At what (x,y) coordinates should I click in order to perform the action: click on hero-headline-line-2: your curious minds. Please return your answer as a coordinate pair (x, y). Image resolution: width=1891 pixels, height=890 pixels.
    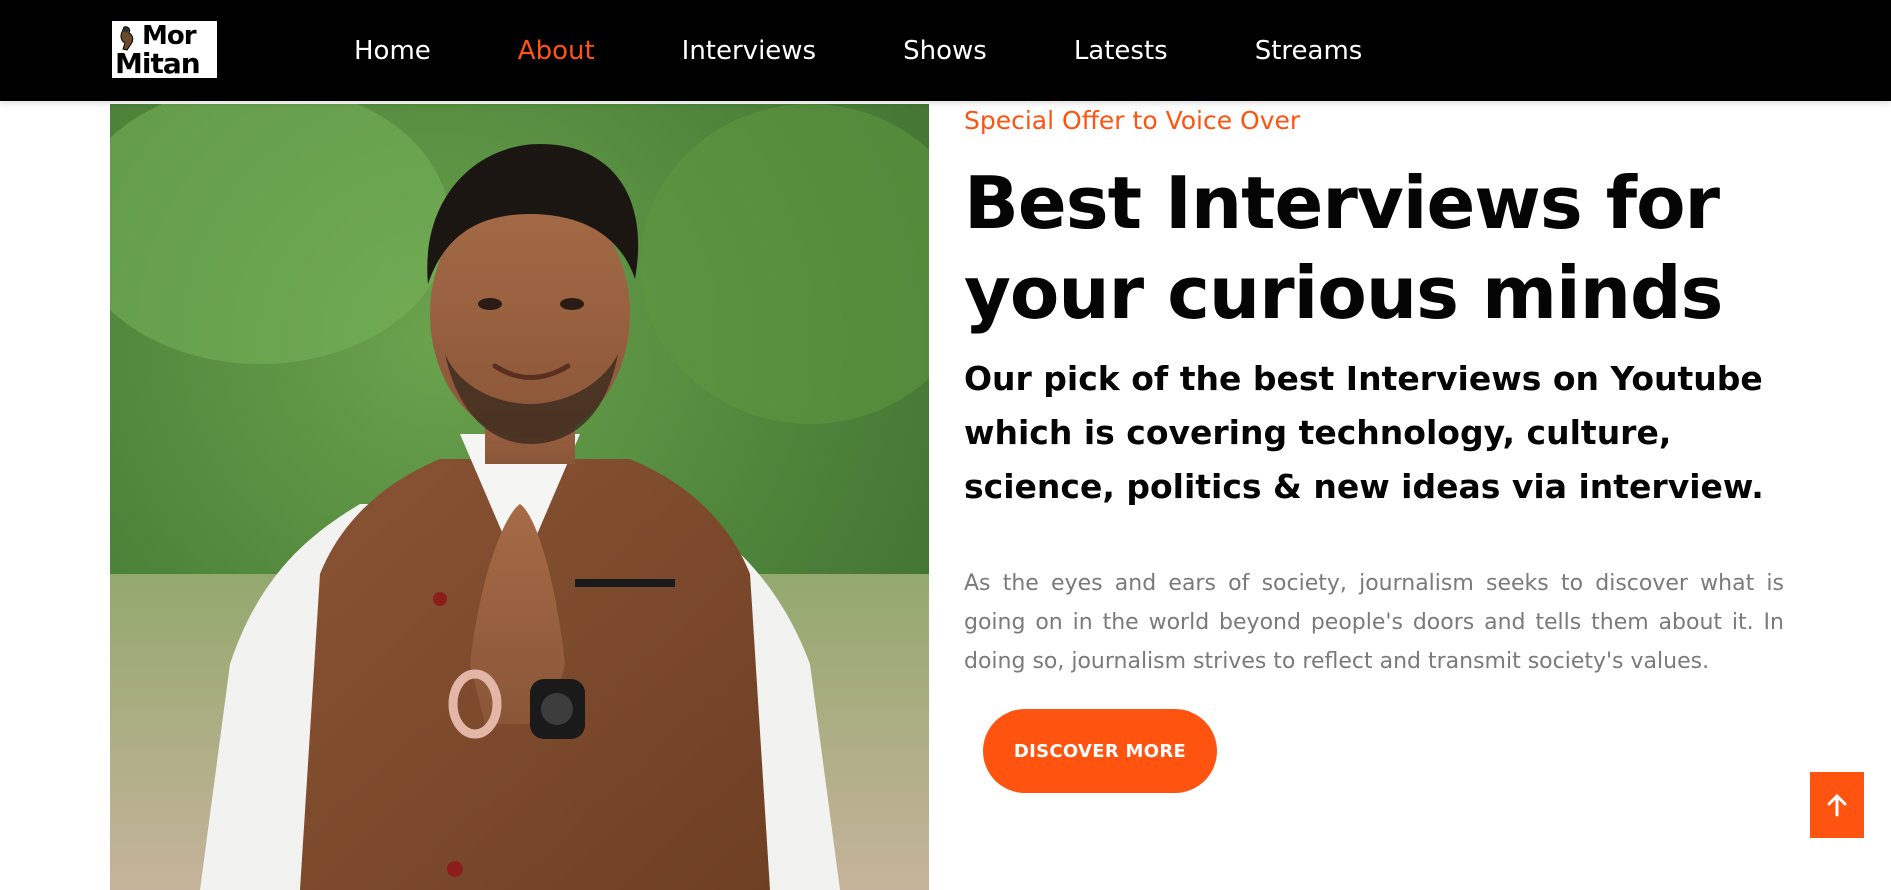
    Looking at the image, I should click on (1343, 293).